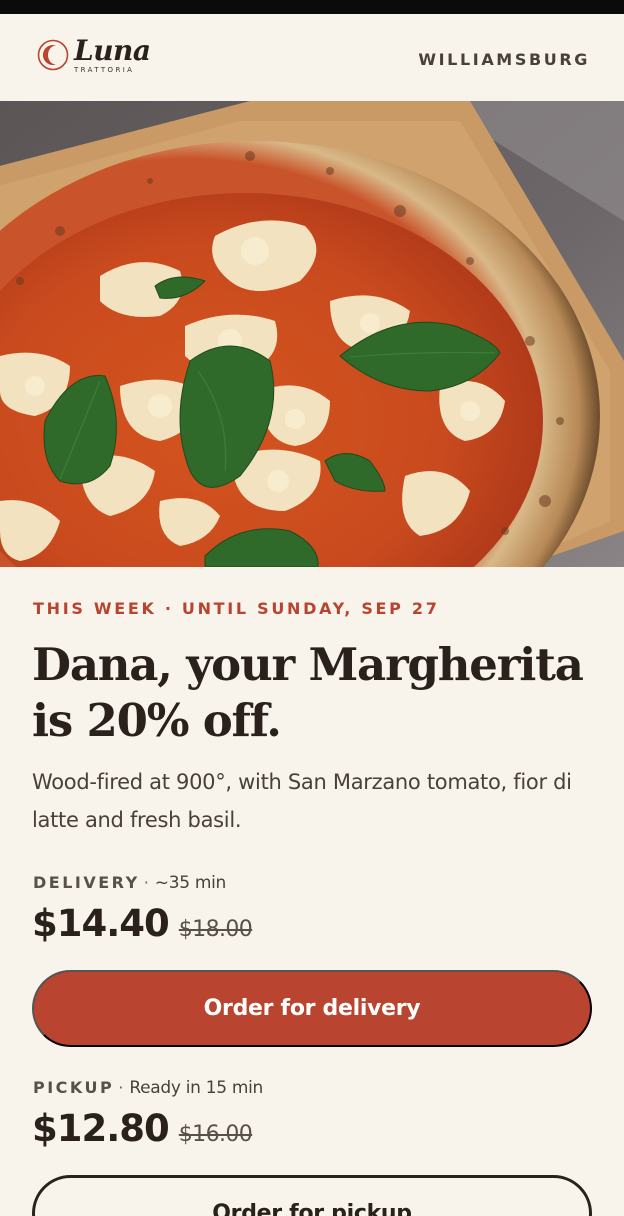  Describe the element at coordinates (504, 59) in the screenshot. I see `location-label: WILLIAMSBURG` at that location.